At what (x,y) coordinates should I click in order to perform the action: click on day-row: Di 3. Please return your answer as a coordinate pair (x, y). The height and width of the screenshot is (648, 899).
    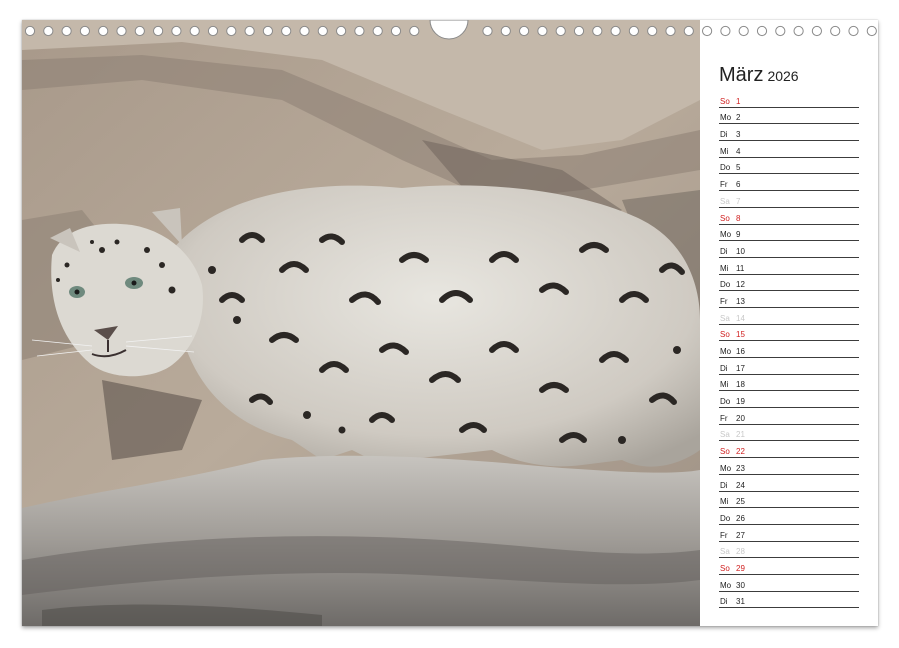
    Looking at the image, I should click on (789, 133).